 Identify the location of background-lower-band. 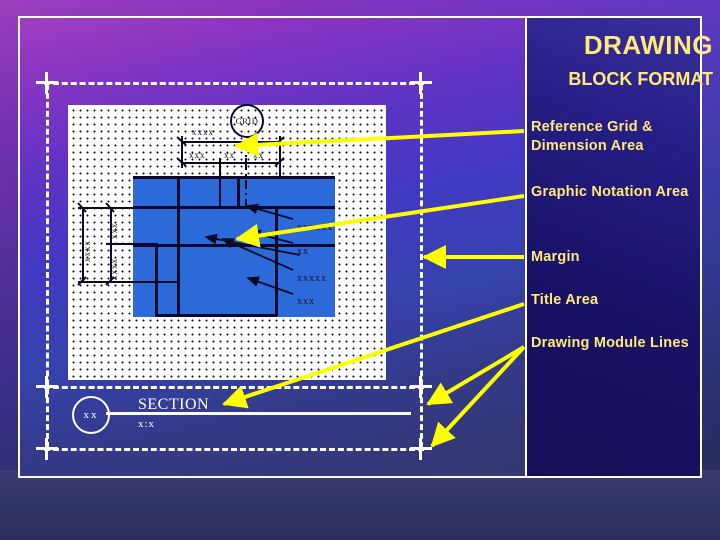
(360, 505).